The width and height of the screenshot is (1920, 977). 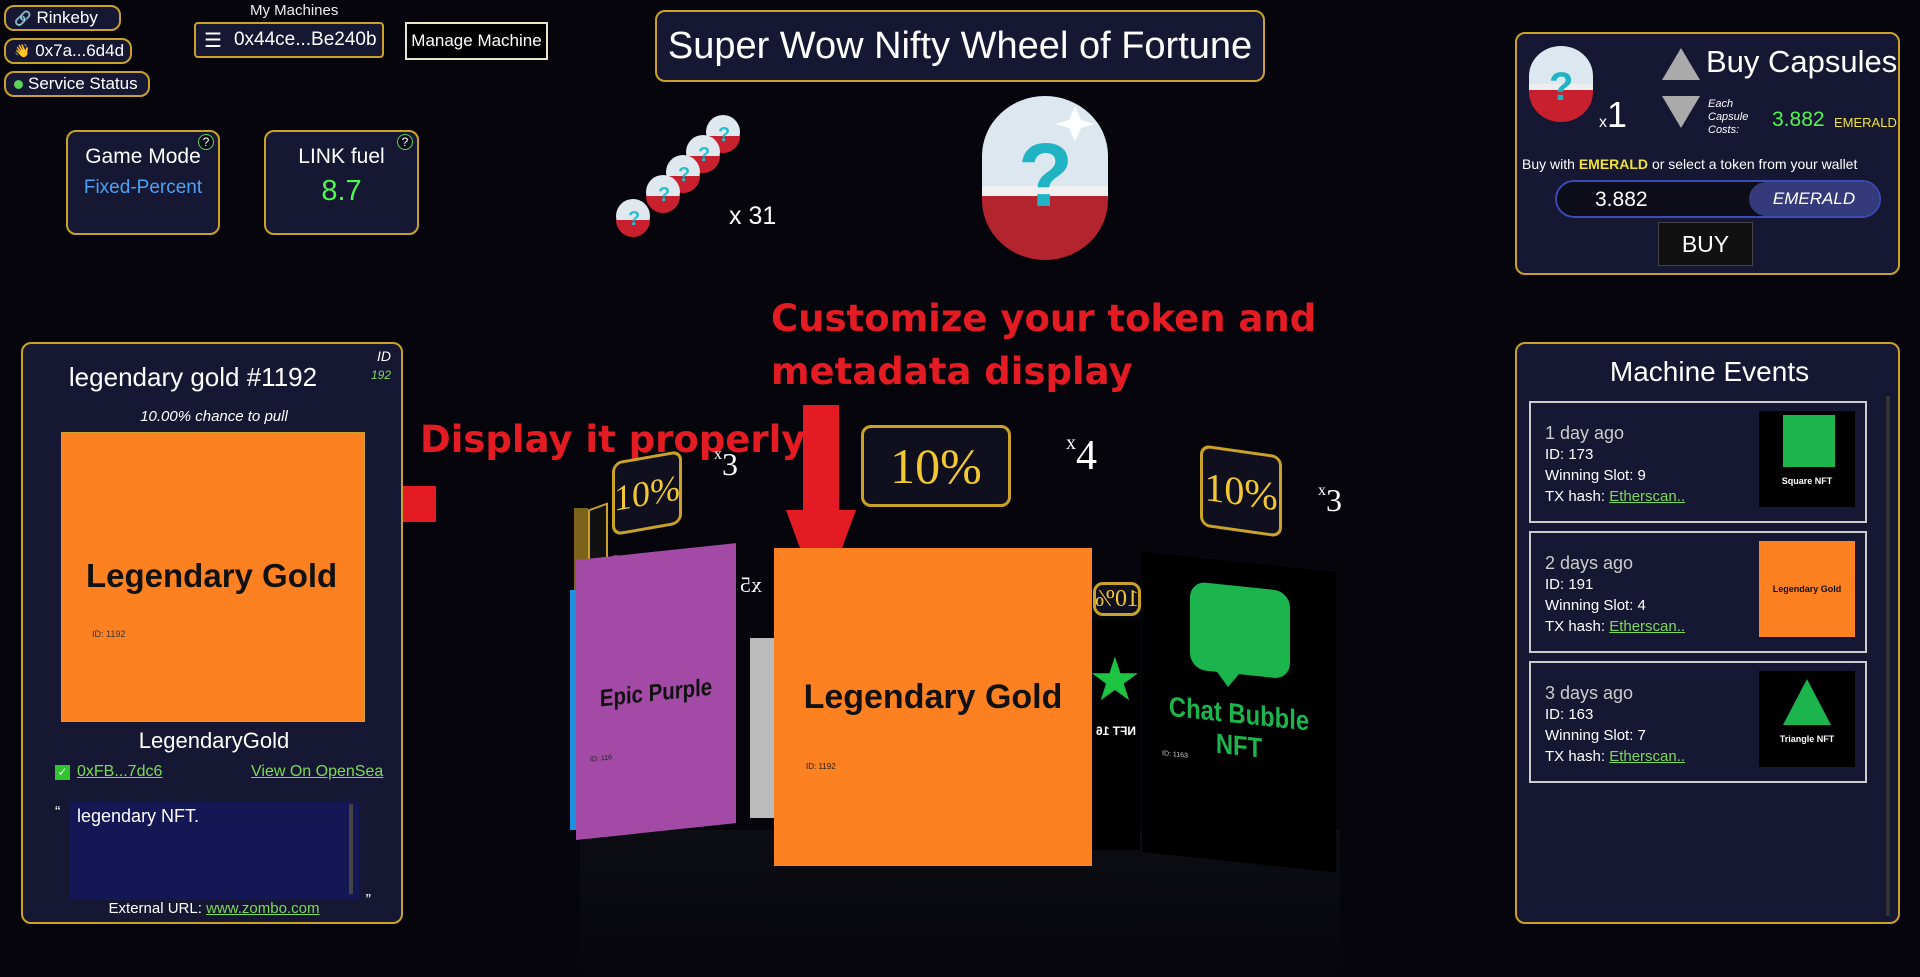 What do you see at coordinates (214, 740) in the screenshot?
I see `collection-name: LegendaryGold` at bounding box center [214, 740].